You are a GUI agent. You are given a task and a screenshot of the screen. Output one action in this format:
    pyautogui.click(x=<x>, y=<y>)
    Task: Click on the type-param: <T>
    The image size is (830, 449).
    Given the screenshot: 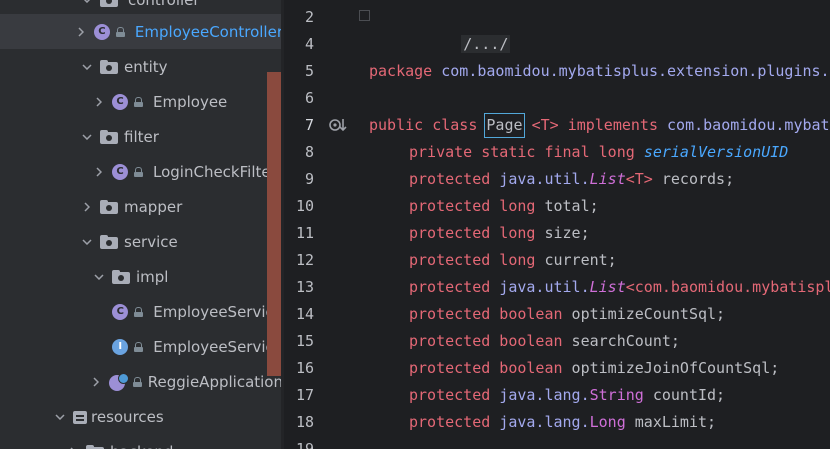 What is the action you would take?
    pyautogui.click(x=639, y=179)
    